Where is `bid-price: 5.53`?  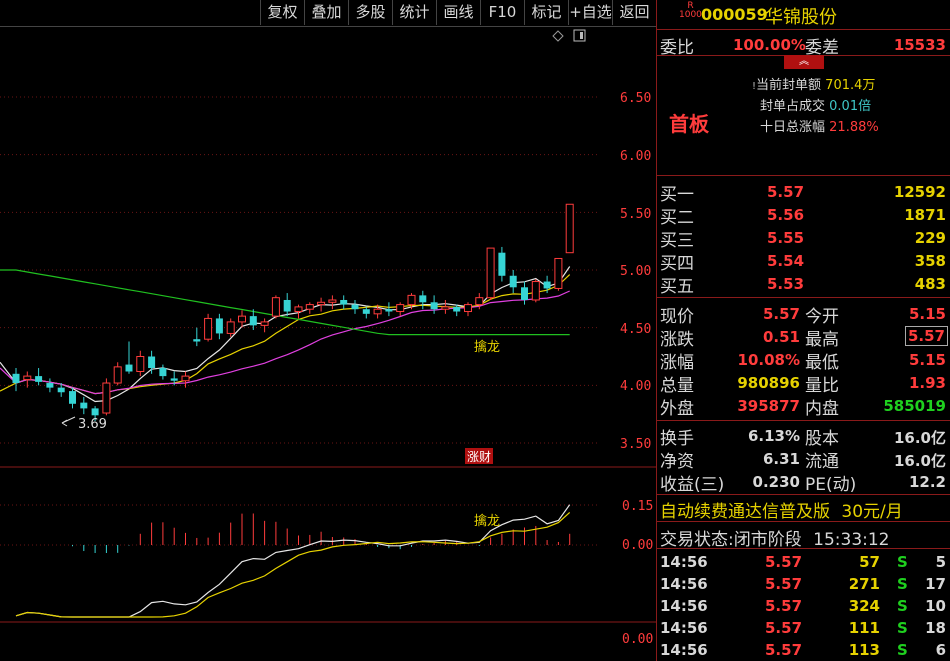 bid-price: 5.53 is located at coordinates (785, 284).